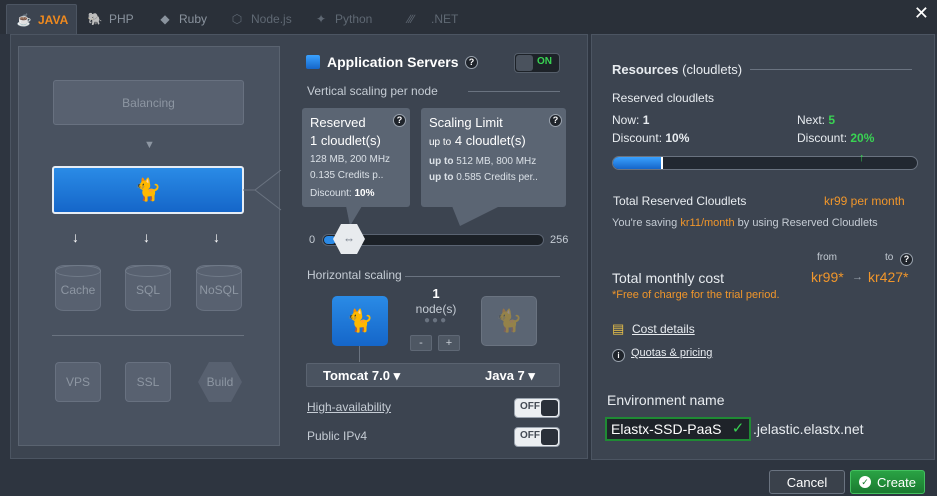  What do you see at coordinates (354, 275) in the screenshot?
I see `horizontal-scaling-label: Horizontal scaling` at bounding box center [354, 275].